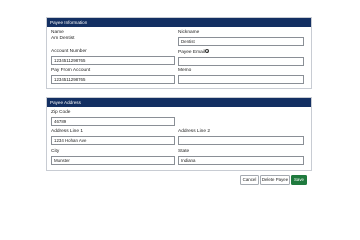 The width and height of the screenshot is (360, 240). Describe the element at coordinates (249, 180) in the screenshot. I see `cancel-button: Cancel` at that location.